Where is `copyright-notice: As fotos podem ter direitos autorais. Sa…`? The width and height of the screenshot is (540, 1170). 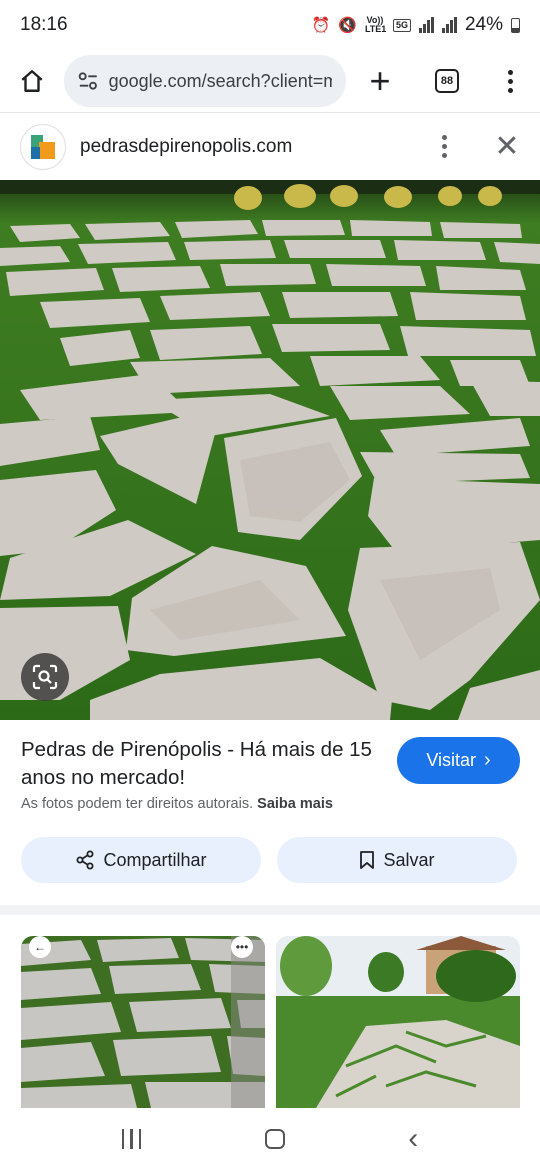
copyright-notice: As fotos podem ter direitos autorais. Sa… is located at coordinates (177, 804).